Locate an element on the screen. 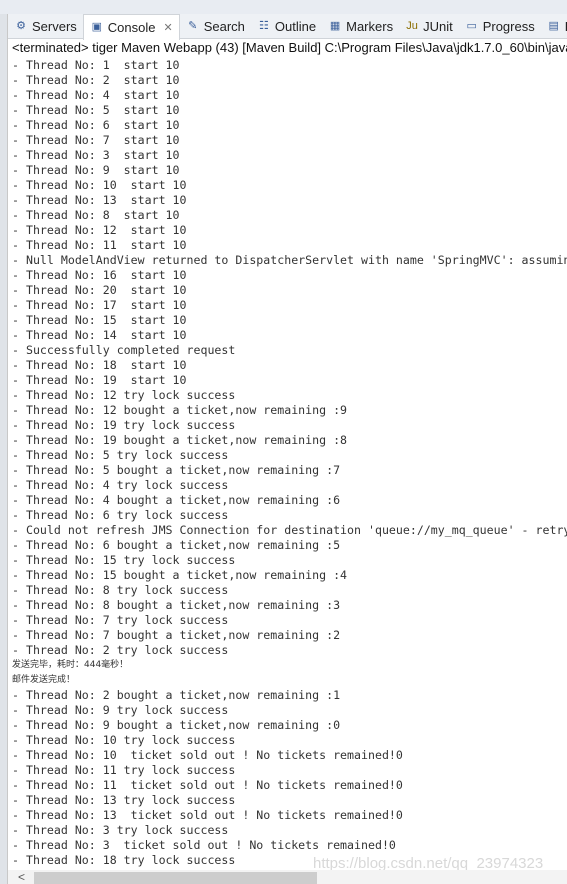 The image size is (567, 884). console-line: - Thread No: 19 try lock success is located at coordinates (124, 425).